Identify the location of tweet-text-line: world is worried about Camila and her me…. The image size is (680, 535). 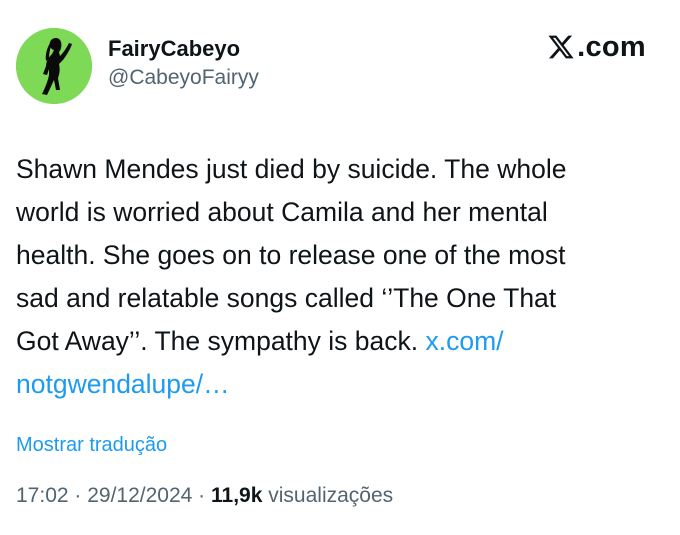
(282, 212).